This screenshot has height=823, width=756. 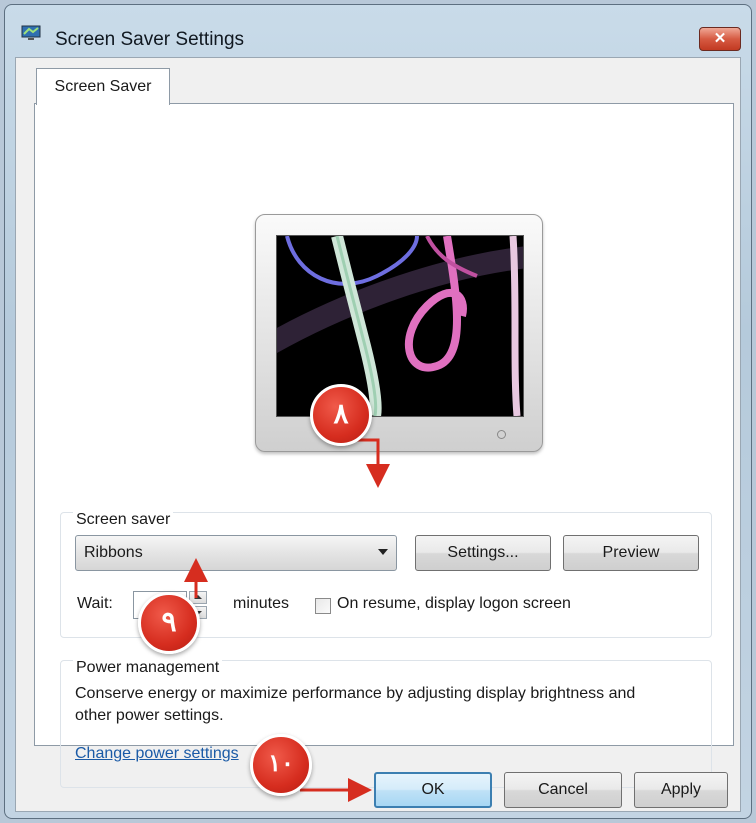 I want to click on screen-saver-select: Ribbons, so click(x=236, y=553).